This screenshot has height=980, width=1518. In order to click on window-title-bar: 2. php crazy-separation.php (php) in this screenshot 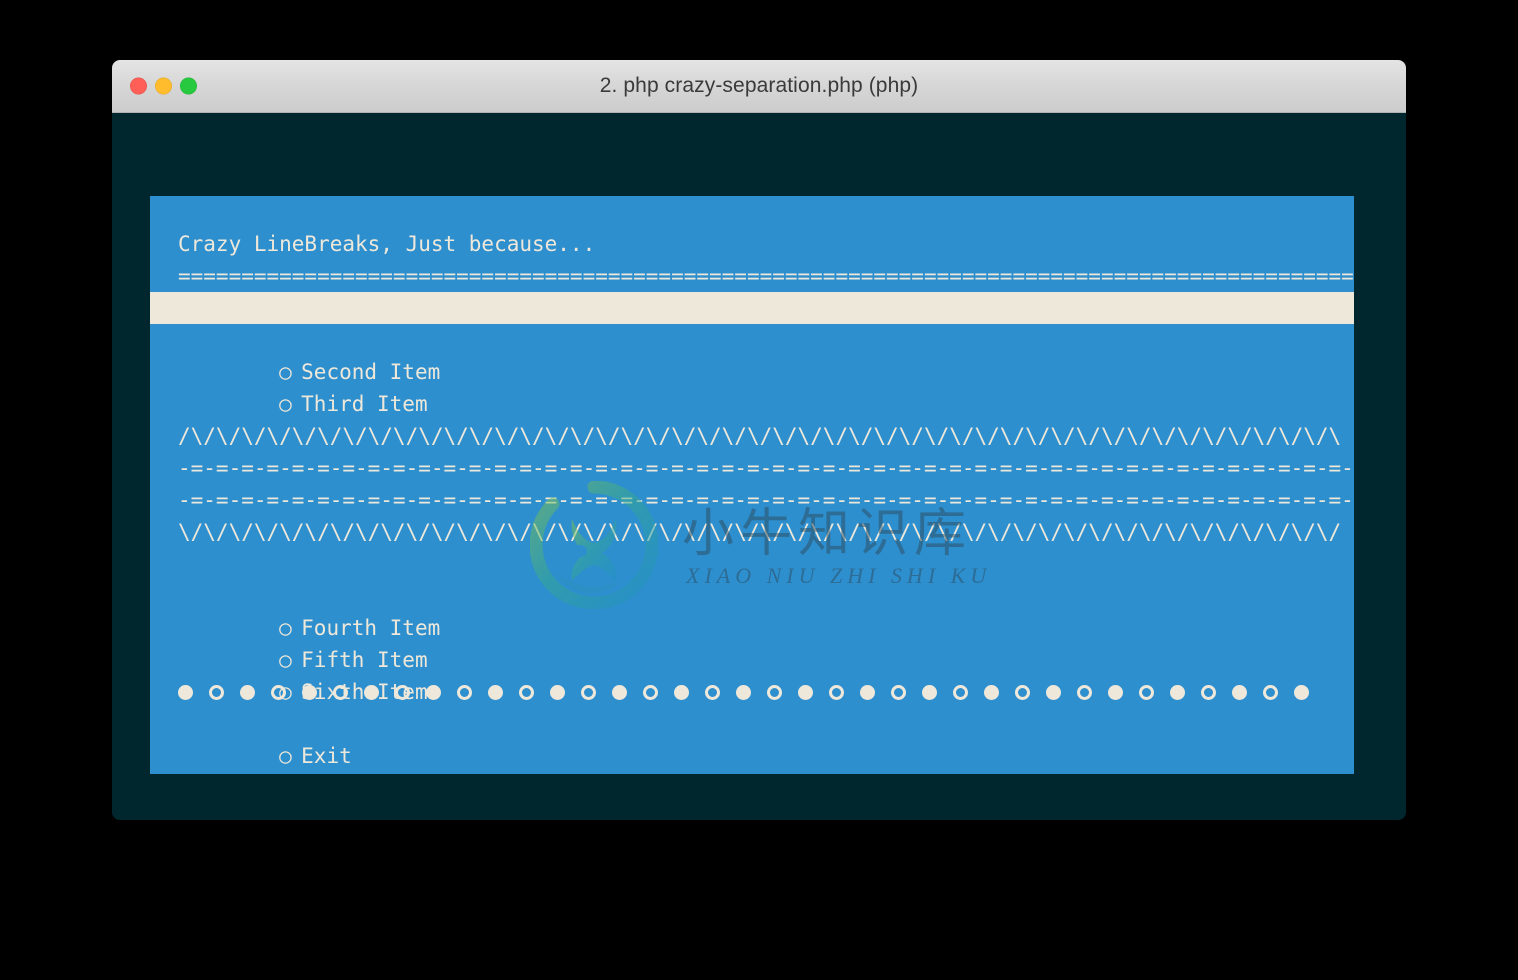, I will do `click(759, 86)`.